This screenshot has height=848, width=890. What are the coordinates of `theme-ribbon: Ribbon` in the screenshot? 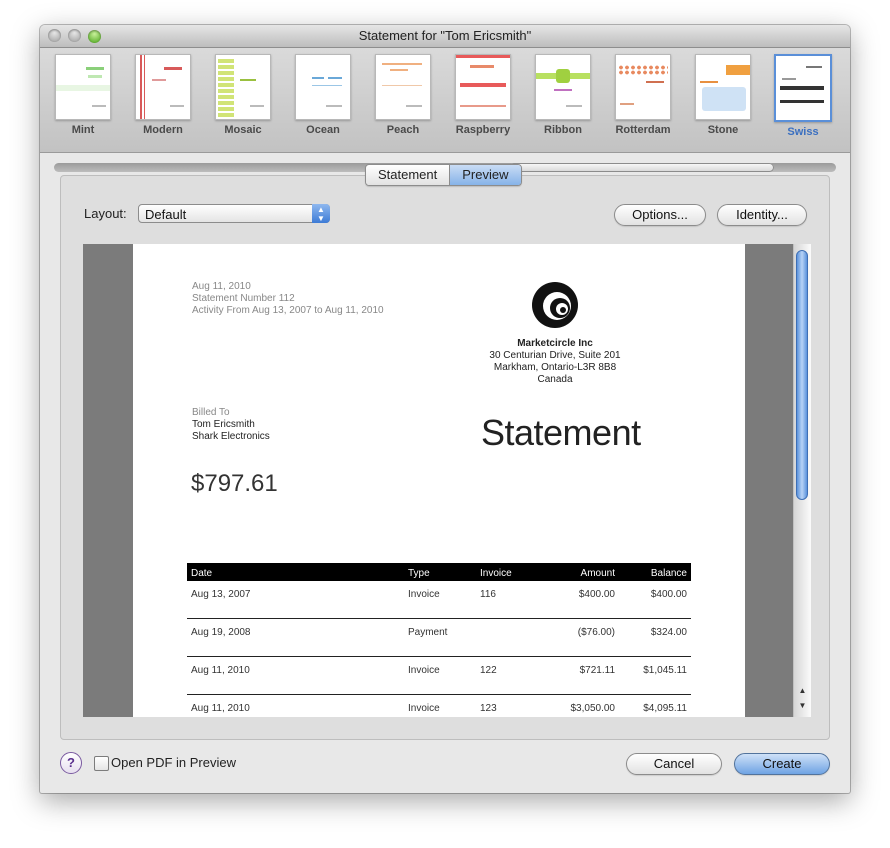 It's located at (563, 95).